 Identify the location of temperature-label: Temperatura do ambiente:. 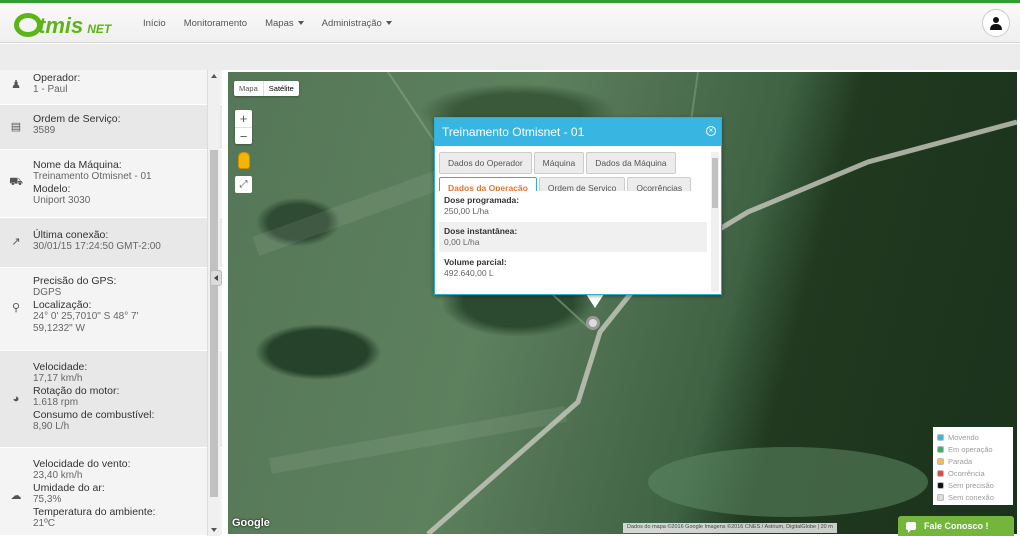
(94, 512).